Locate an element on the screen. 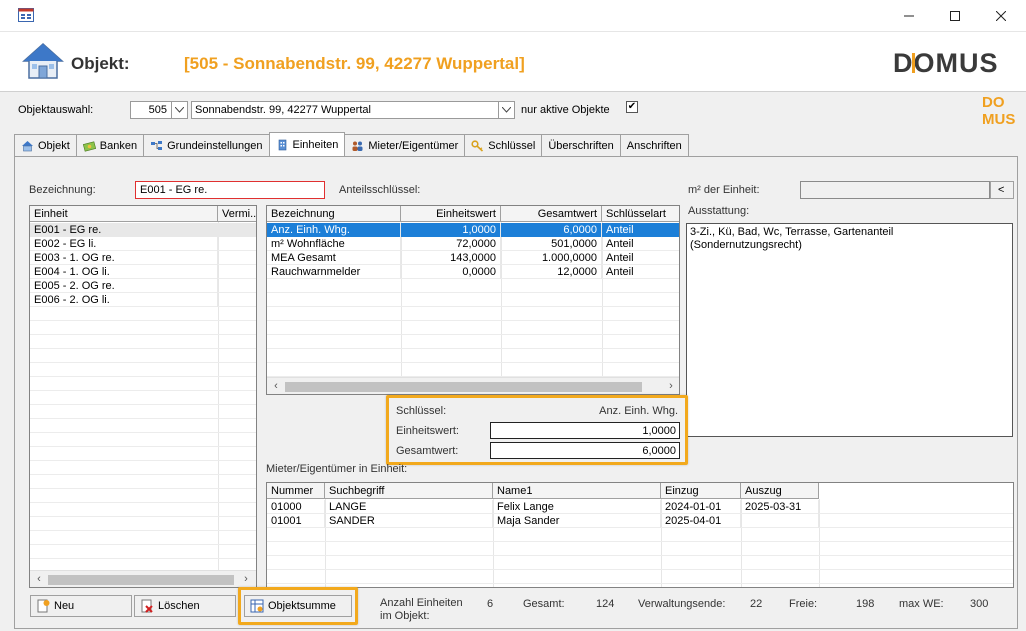  key-row: Rauchwarnmelder 0,0000 12,0000 Anteil is located at coordinates (473, 272).